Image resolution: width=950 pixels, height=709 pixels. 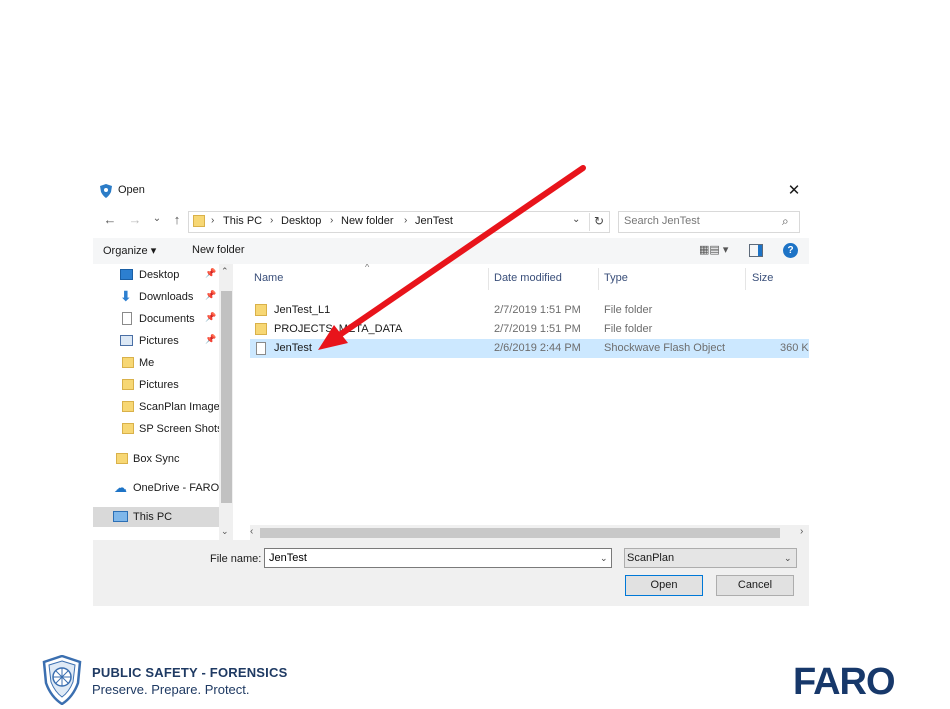 What do you see at coordinates (129, 250) in the screenshot?
I see `organize-button: Organize ▾` at bounding box center [129, 250].